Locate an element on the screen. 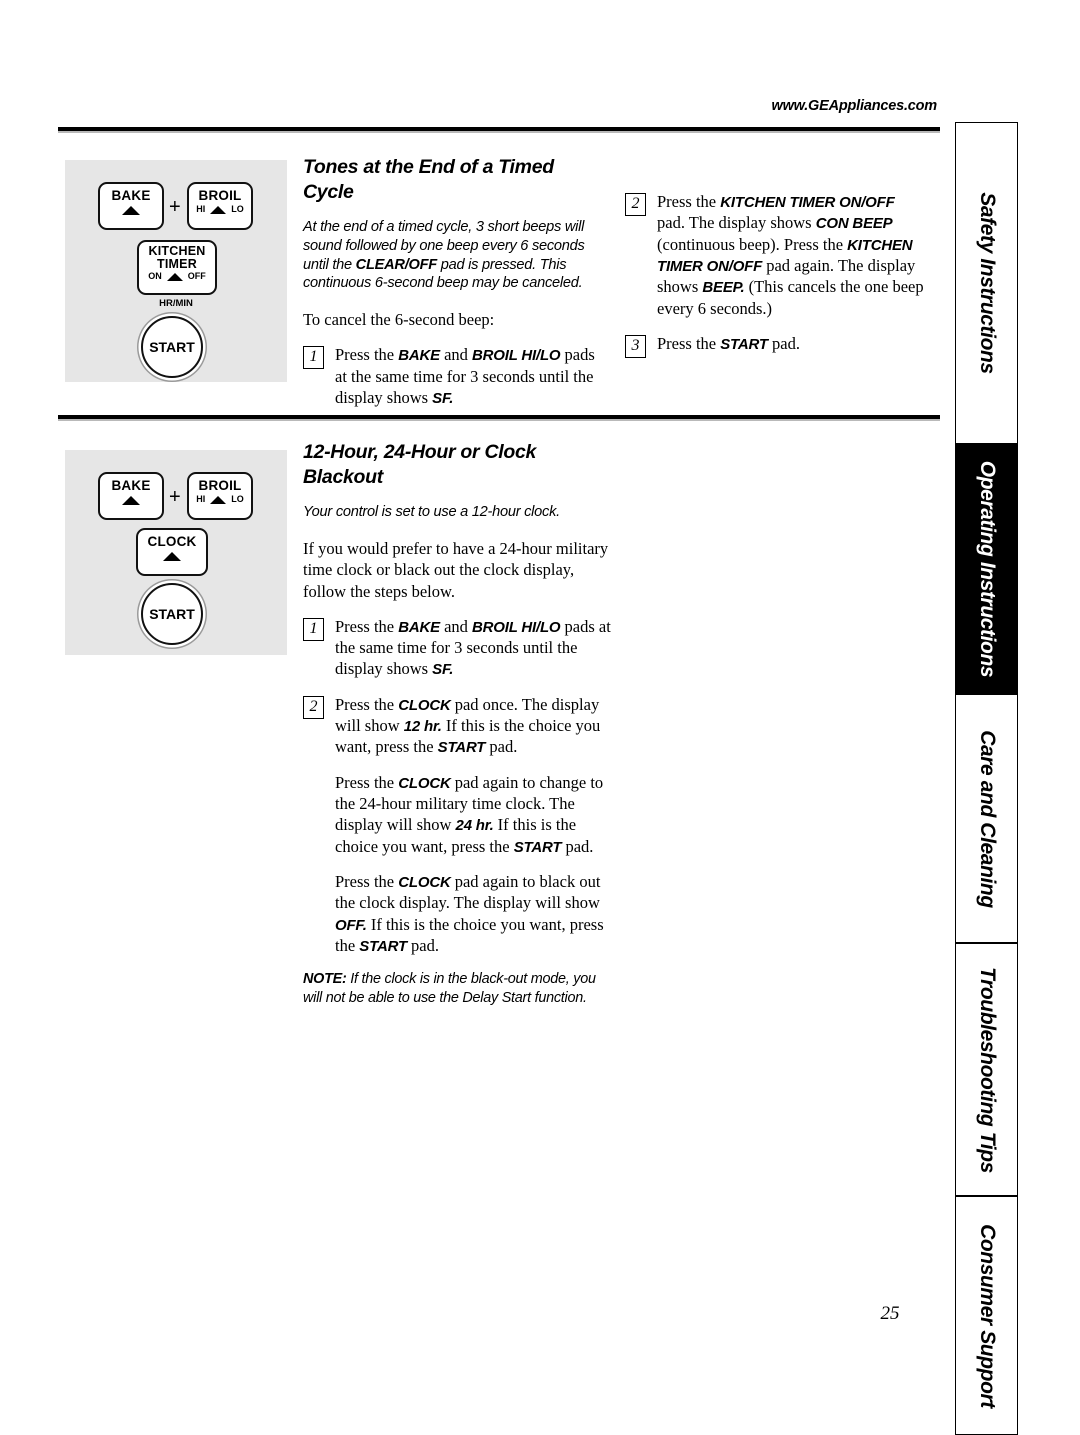 Image resolution: width=1080 pixels, height=1435 pixels. broil-pad-label-2: BROIL is located at coordinates (220, 485).